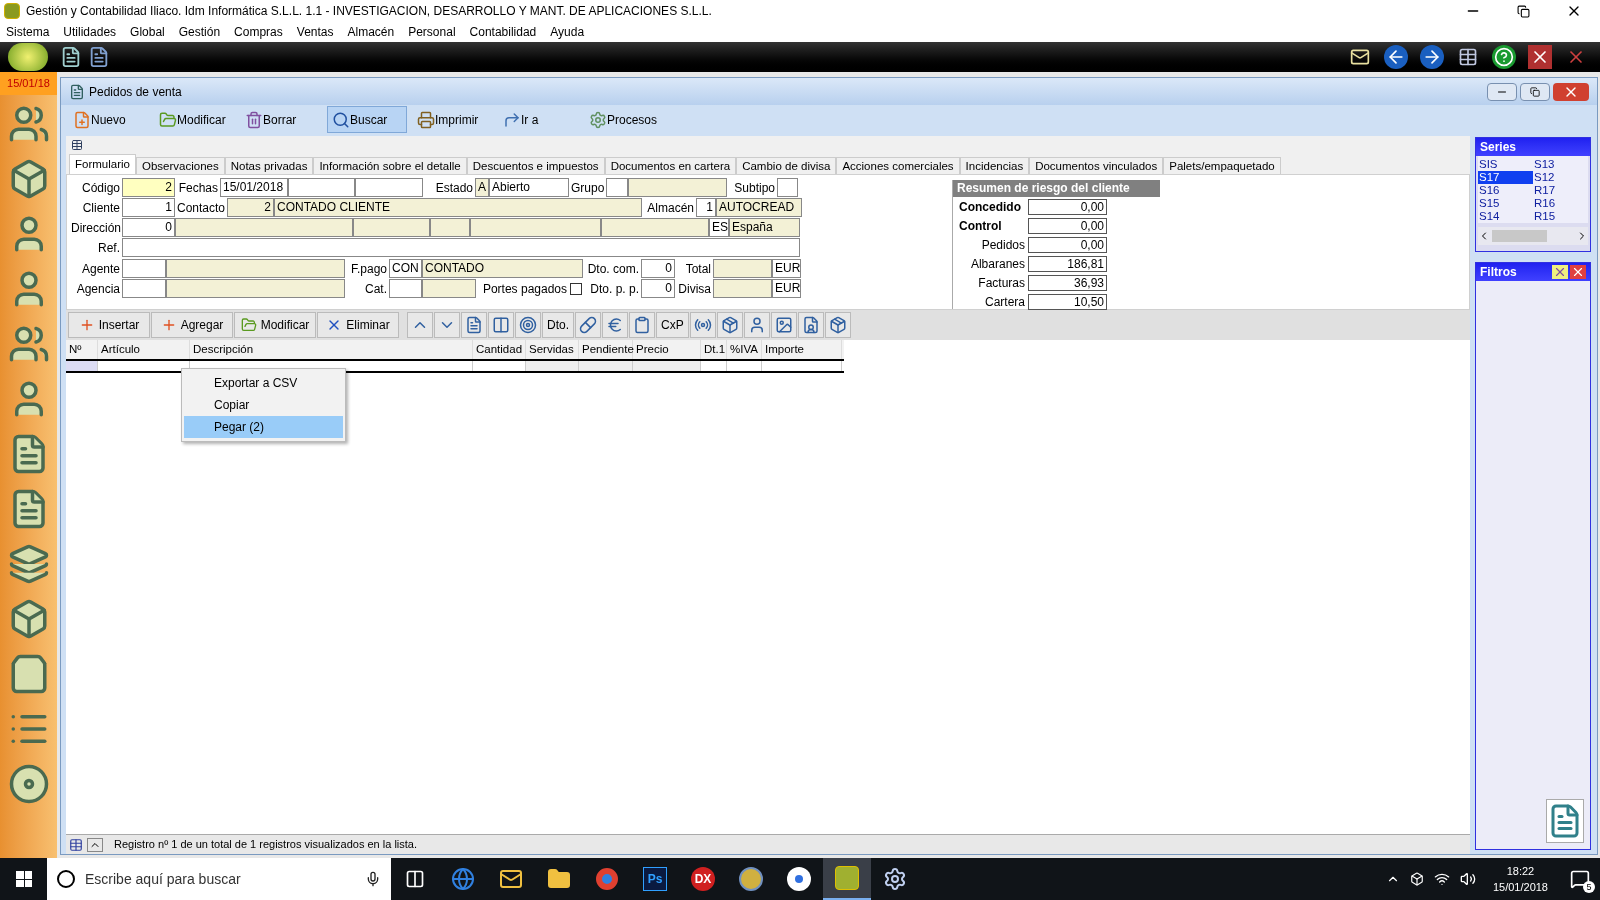  Describe the element at coordinates (607, 879) in the screenshot. I see `ring-icon` at that location.